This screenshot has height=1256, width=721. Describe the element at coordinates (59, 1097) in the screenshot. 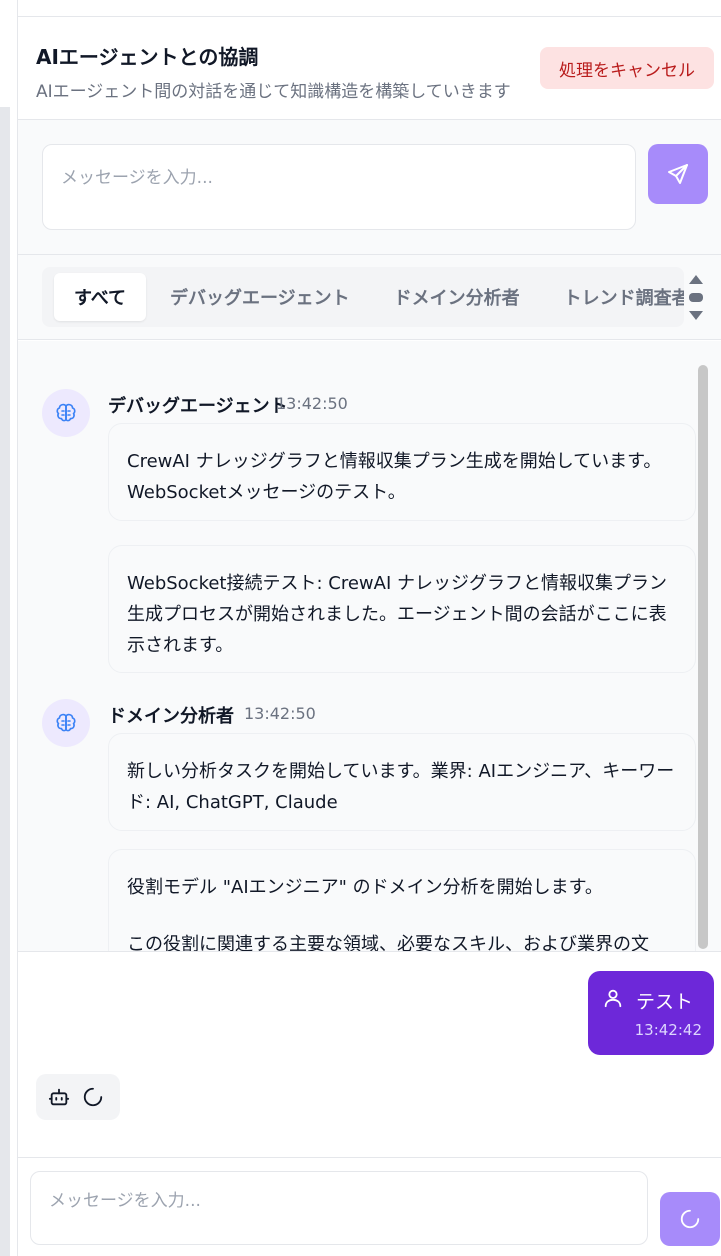

I see `bot-icon` at that location.